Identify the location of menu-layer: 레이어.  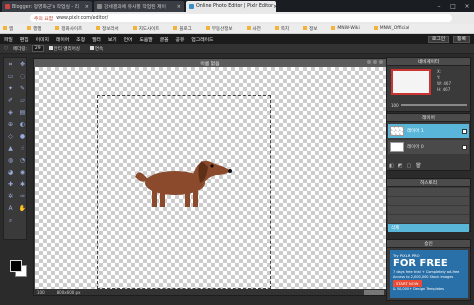
(62, 39).